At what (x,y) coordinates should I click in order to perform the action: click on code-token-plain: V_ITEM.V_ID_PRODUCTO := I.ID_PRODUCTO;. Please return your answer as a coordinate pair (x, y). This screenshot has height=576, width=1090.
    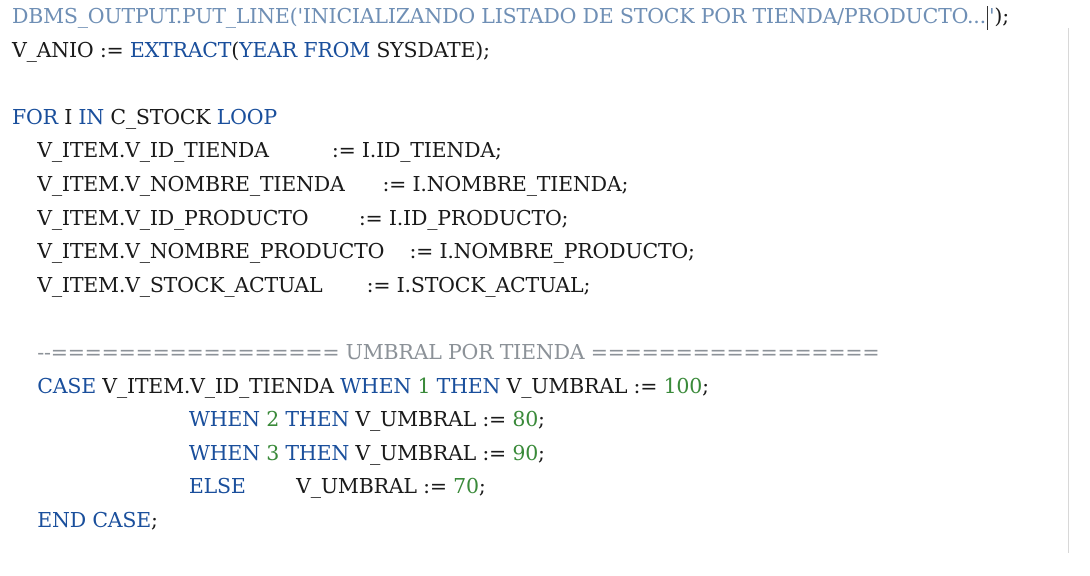
    Looking at the image, I should click on (290, 217).